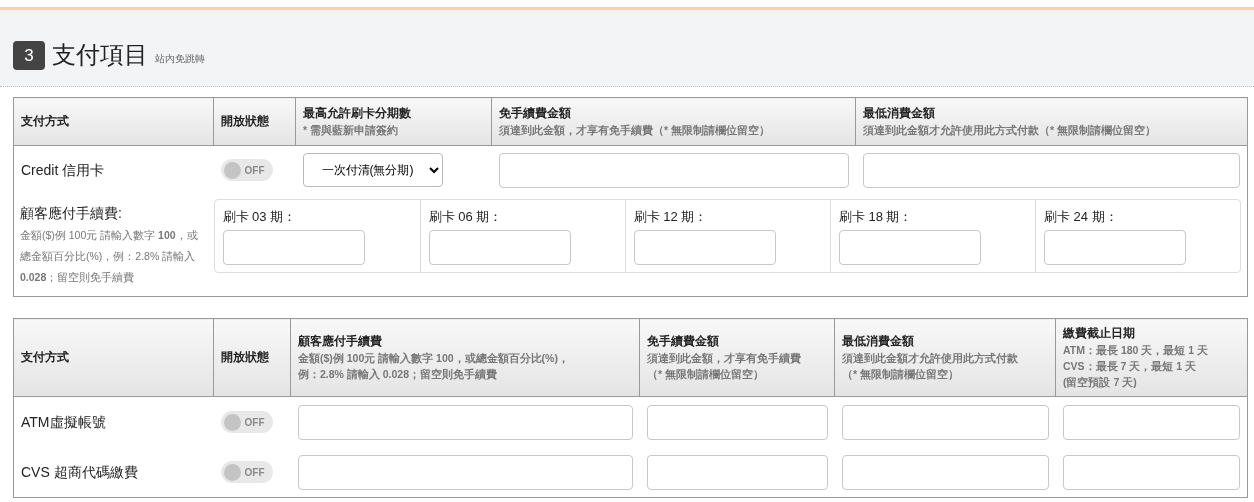  What do you see at coordinates (79, 471) in the screenshot?
I see `payment-method: CVS 超商代碼繳費` at bounding box center [79, 471].